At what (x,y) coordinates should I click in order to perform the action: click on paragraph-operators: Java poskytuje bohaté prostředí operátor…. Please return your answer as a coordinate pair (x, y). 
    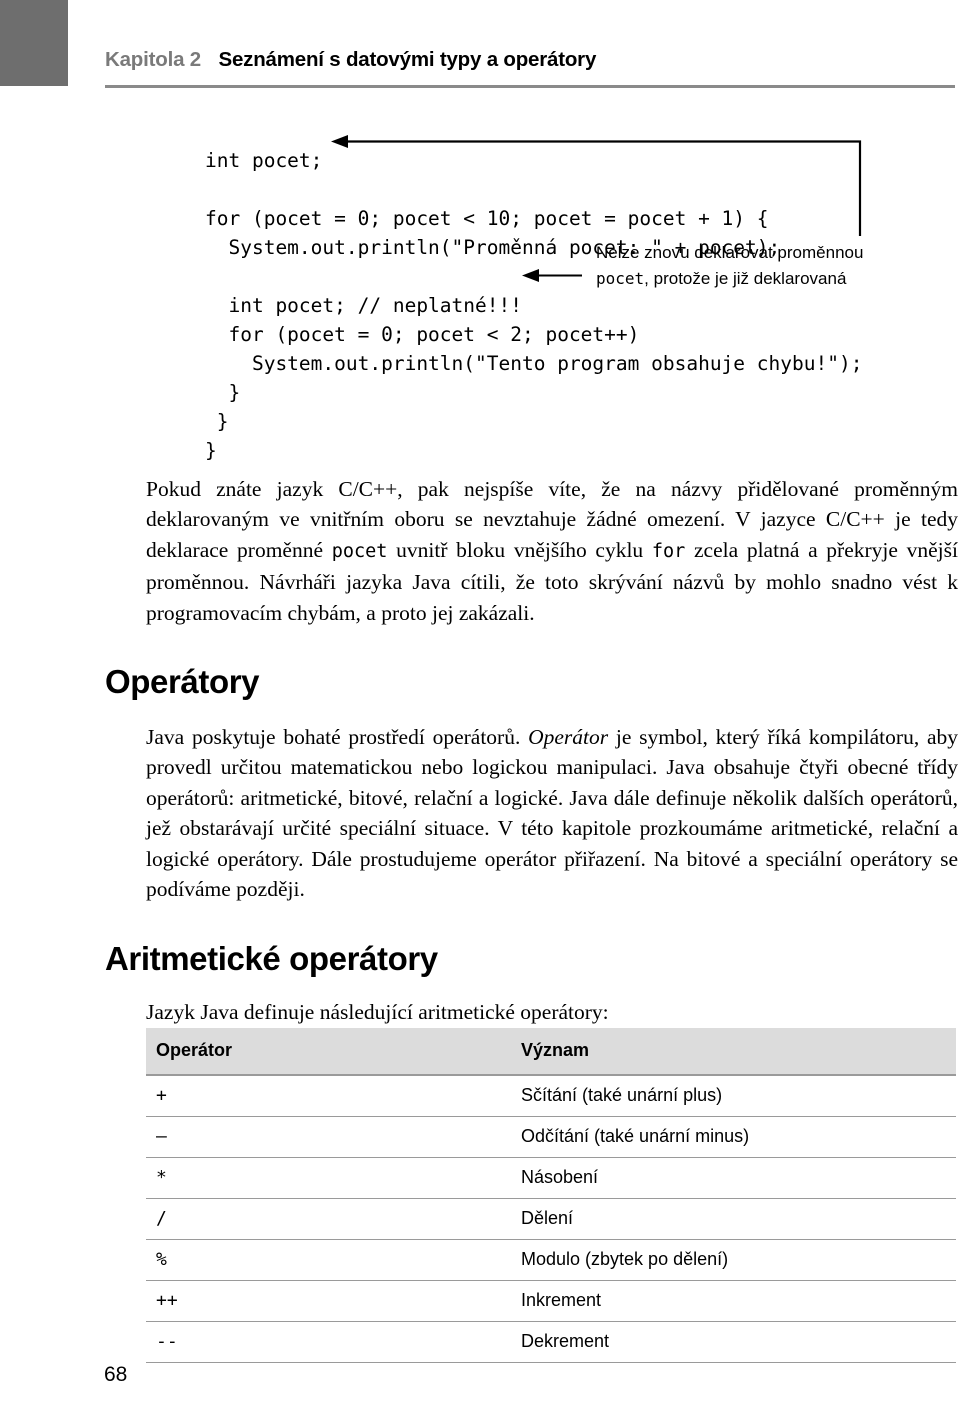
    Looking at the image, I should click on (552, 813).